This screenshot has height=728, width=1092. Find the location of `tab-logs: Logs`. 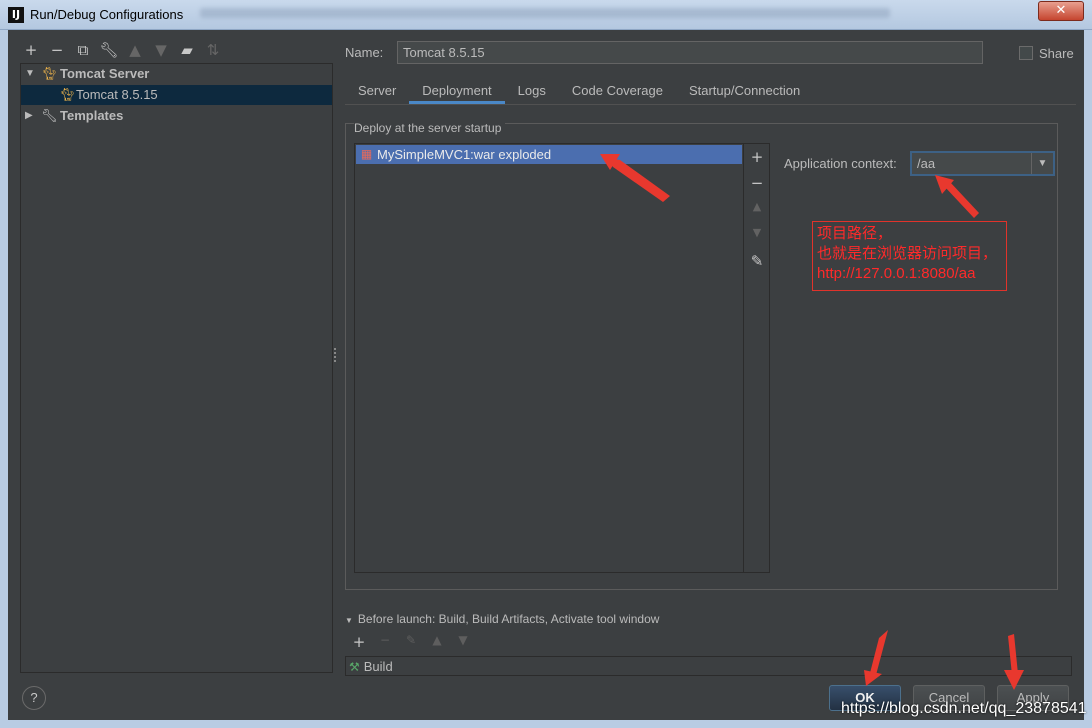

tab-logs: Logs is located at coordinates (532, 92).